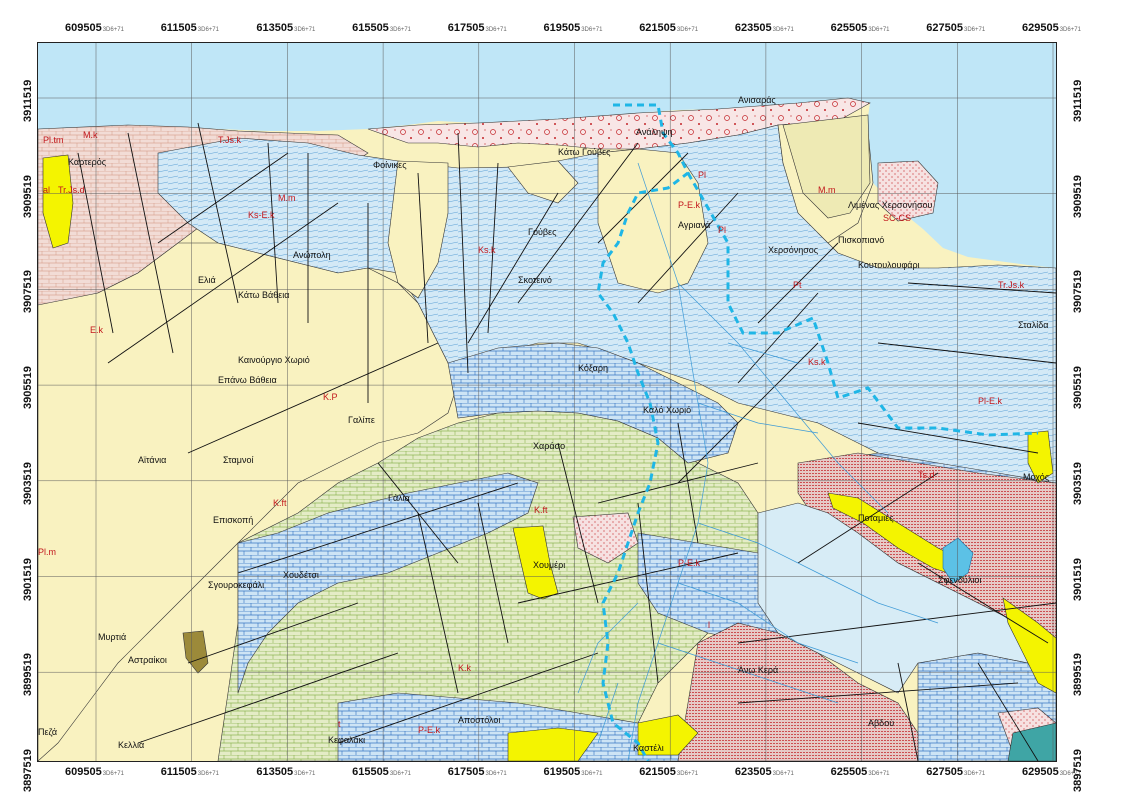 The width and height of the screenshot is (1123, 794). What do you see at coordinates (233, 520) in the screenshot?
I see `place-name-label: Επισκοπή` at bounding box center [233, 520].